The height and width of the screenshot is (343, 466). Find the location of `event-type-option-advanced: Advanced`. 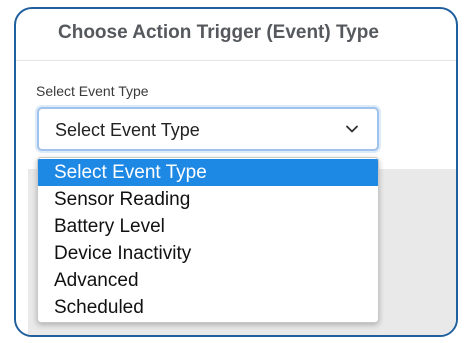

event-type-option-advanced: Advanced is located at coordinates (208, 280).